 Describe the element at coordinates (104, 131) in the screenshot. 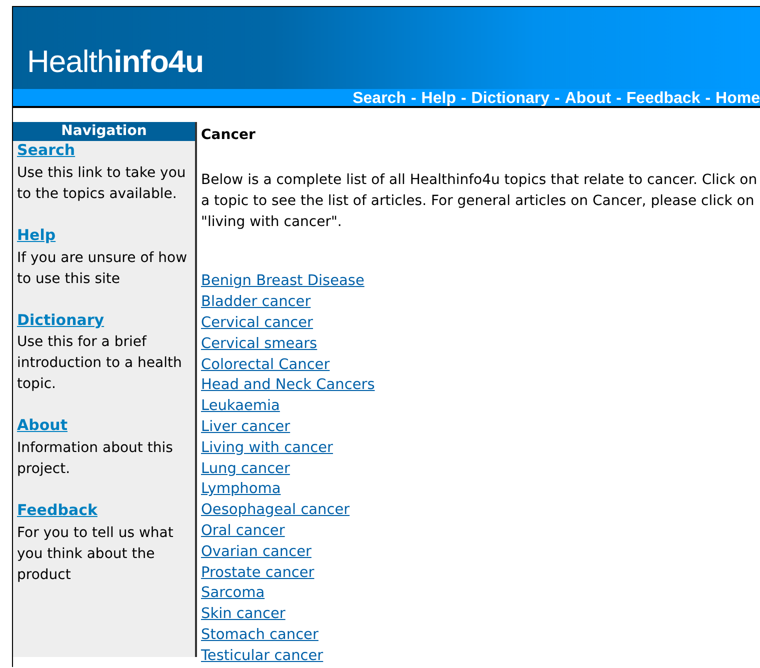

I see `sidebar-title: Navigation` at that location.